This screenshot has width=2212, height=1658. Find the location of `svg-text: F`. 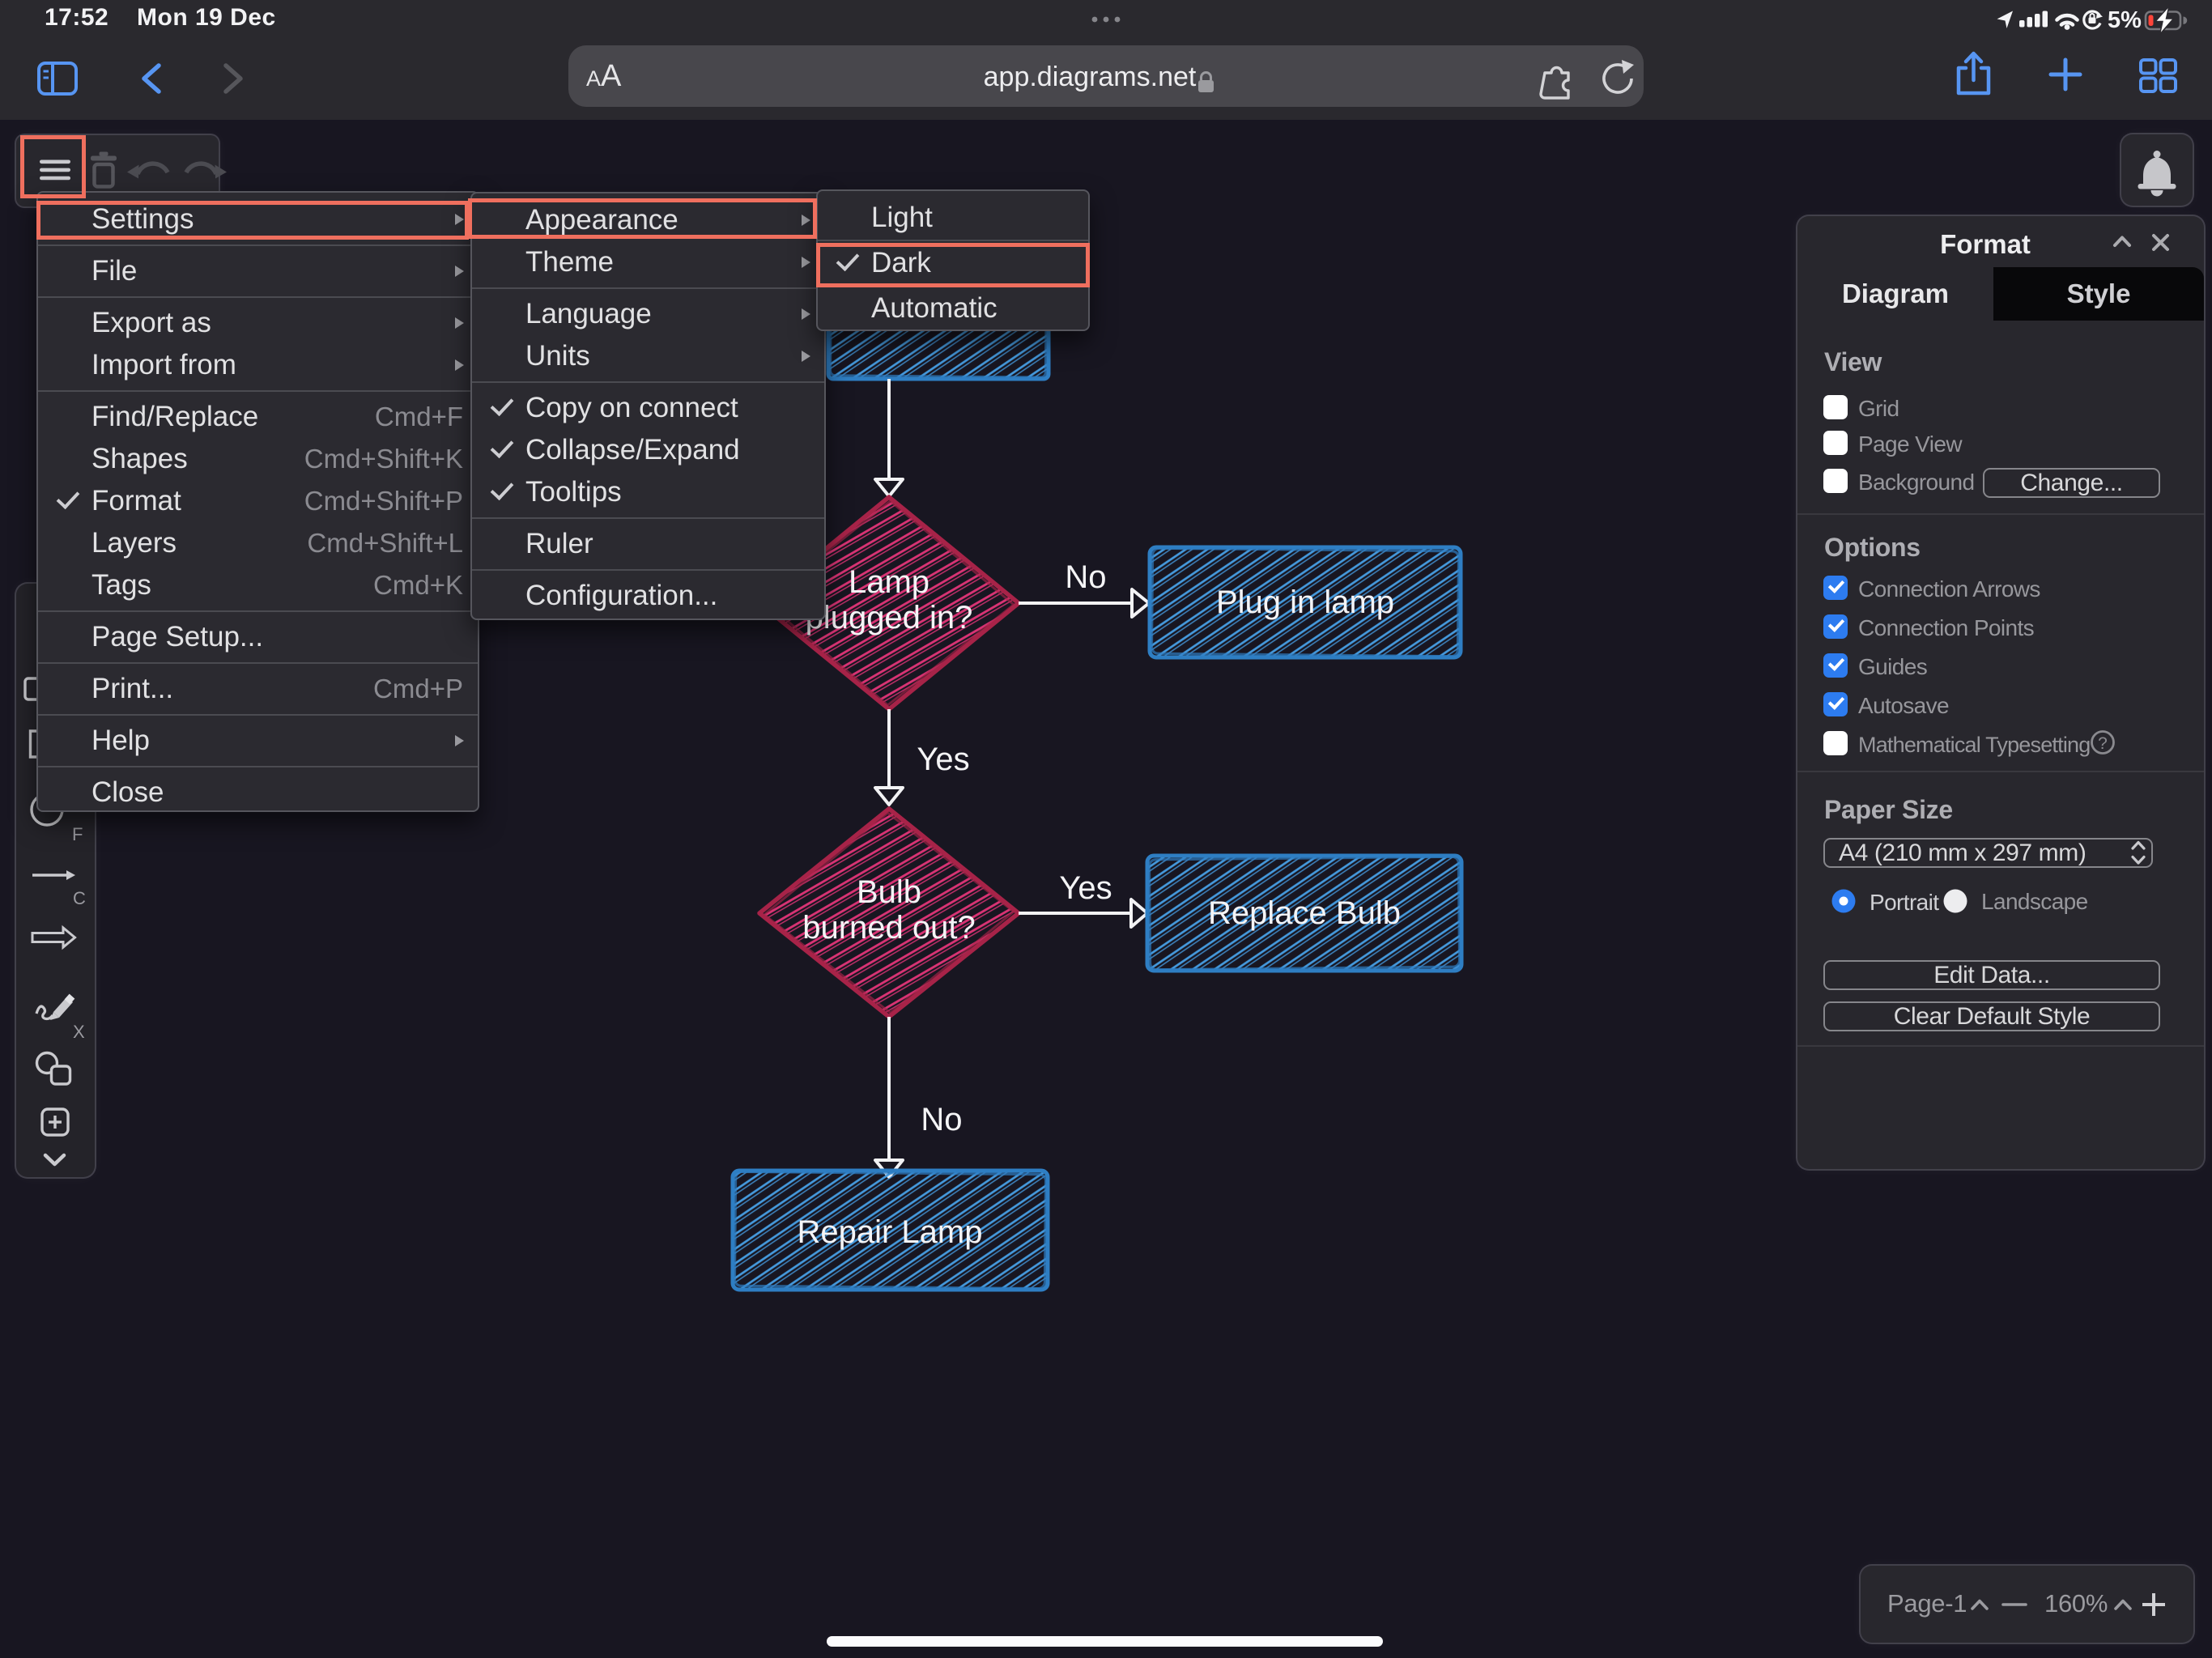

svg-text: F is located at coordinates (77, 834).